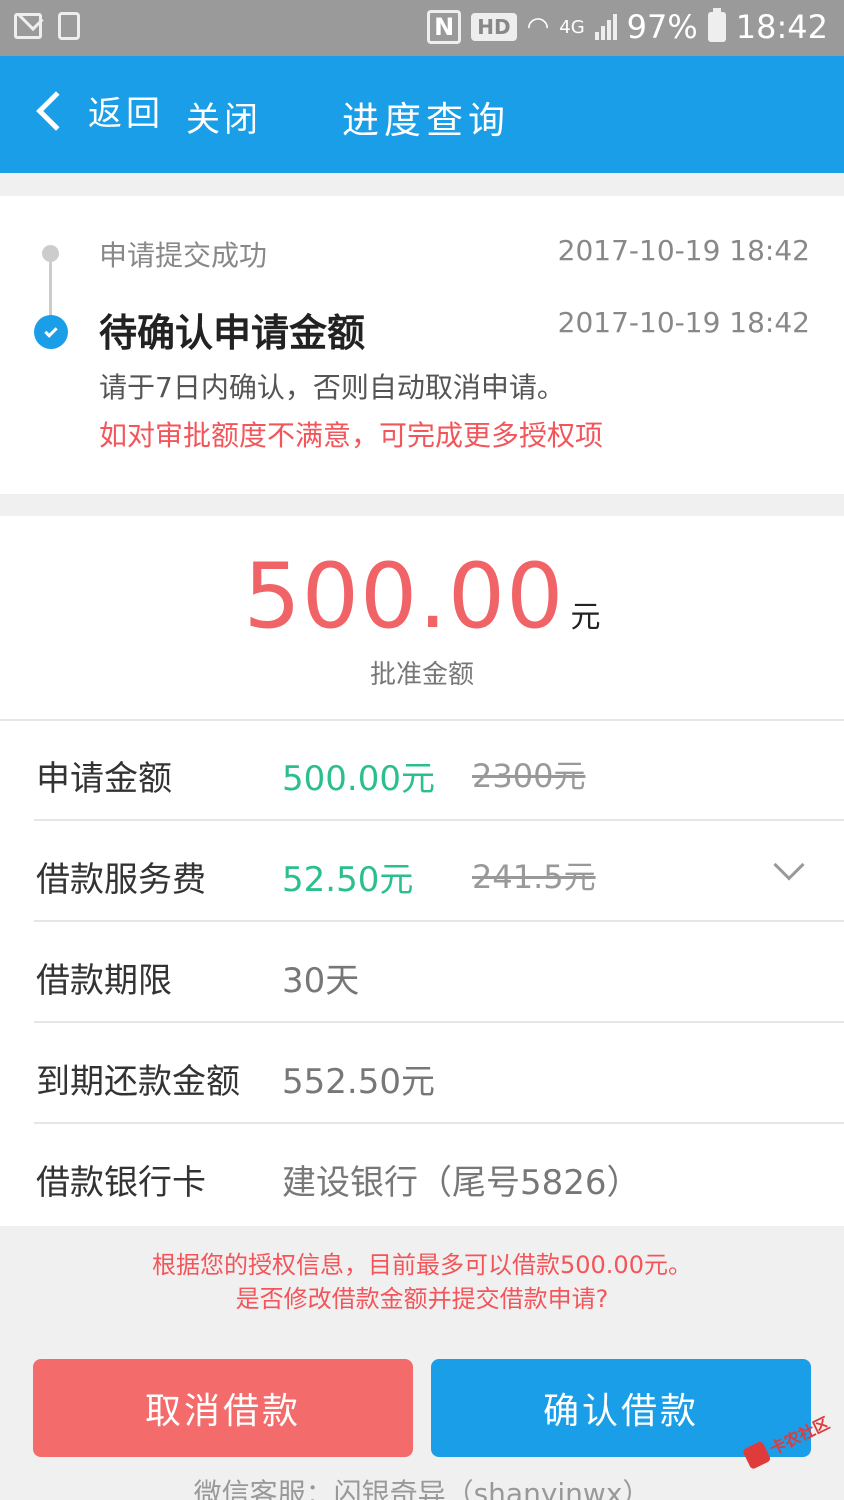 This screenshot has width=844, height=1500. What do you see at coordinates (28, 26) in the screenshot?
I see `mail-icon` at bounding box center [28, 26].